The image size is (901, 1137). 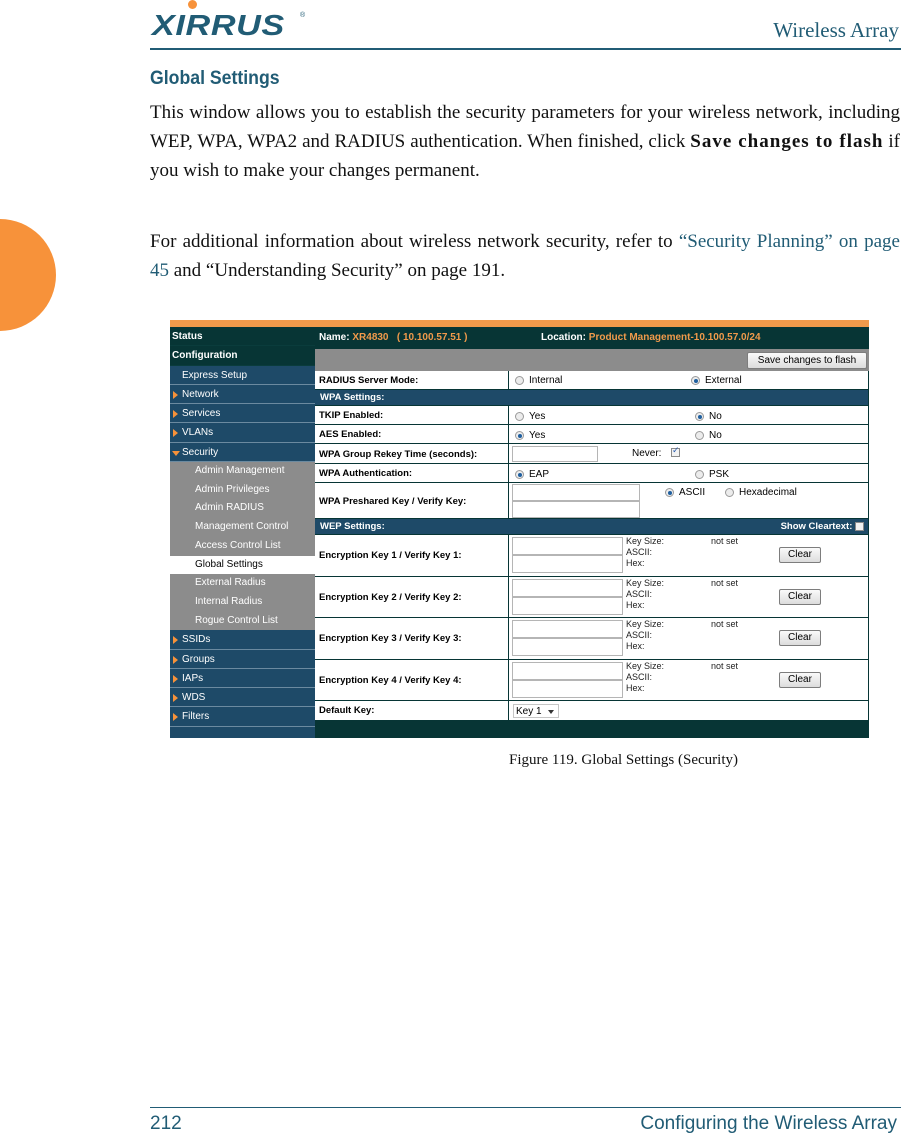 What do you see at coordinates (193, 678) in the screenshot?
I see `sidebar-label: IAPs` at bounding box center [193, 678].